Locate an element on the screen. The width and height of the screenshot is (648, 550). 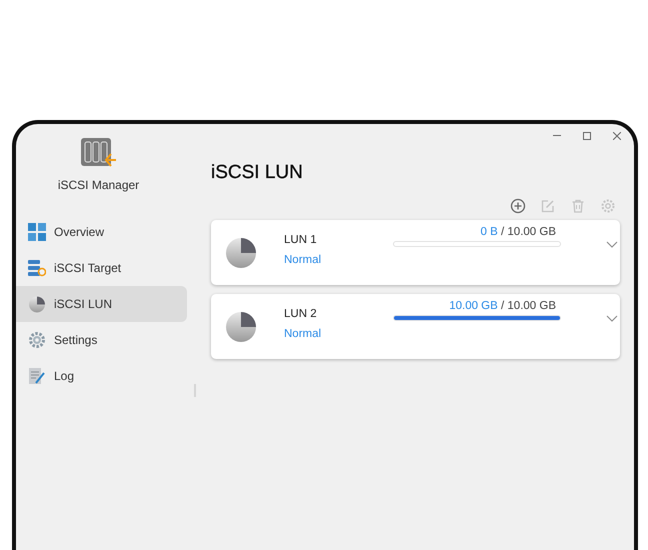
usage-text: 10.00 GB / 10.00 GB is located at coordinates (503, 306).